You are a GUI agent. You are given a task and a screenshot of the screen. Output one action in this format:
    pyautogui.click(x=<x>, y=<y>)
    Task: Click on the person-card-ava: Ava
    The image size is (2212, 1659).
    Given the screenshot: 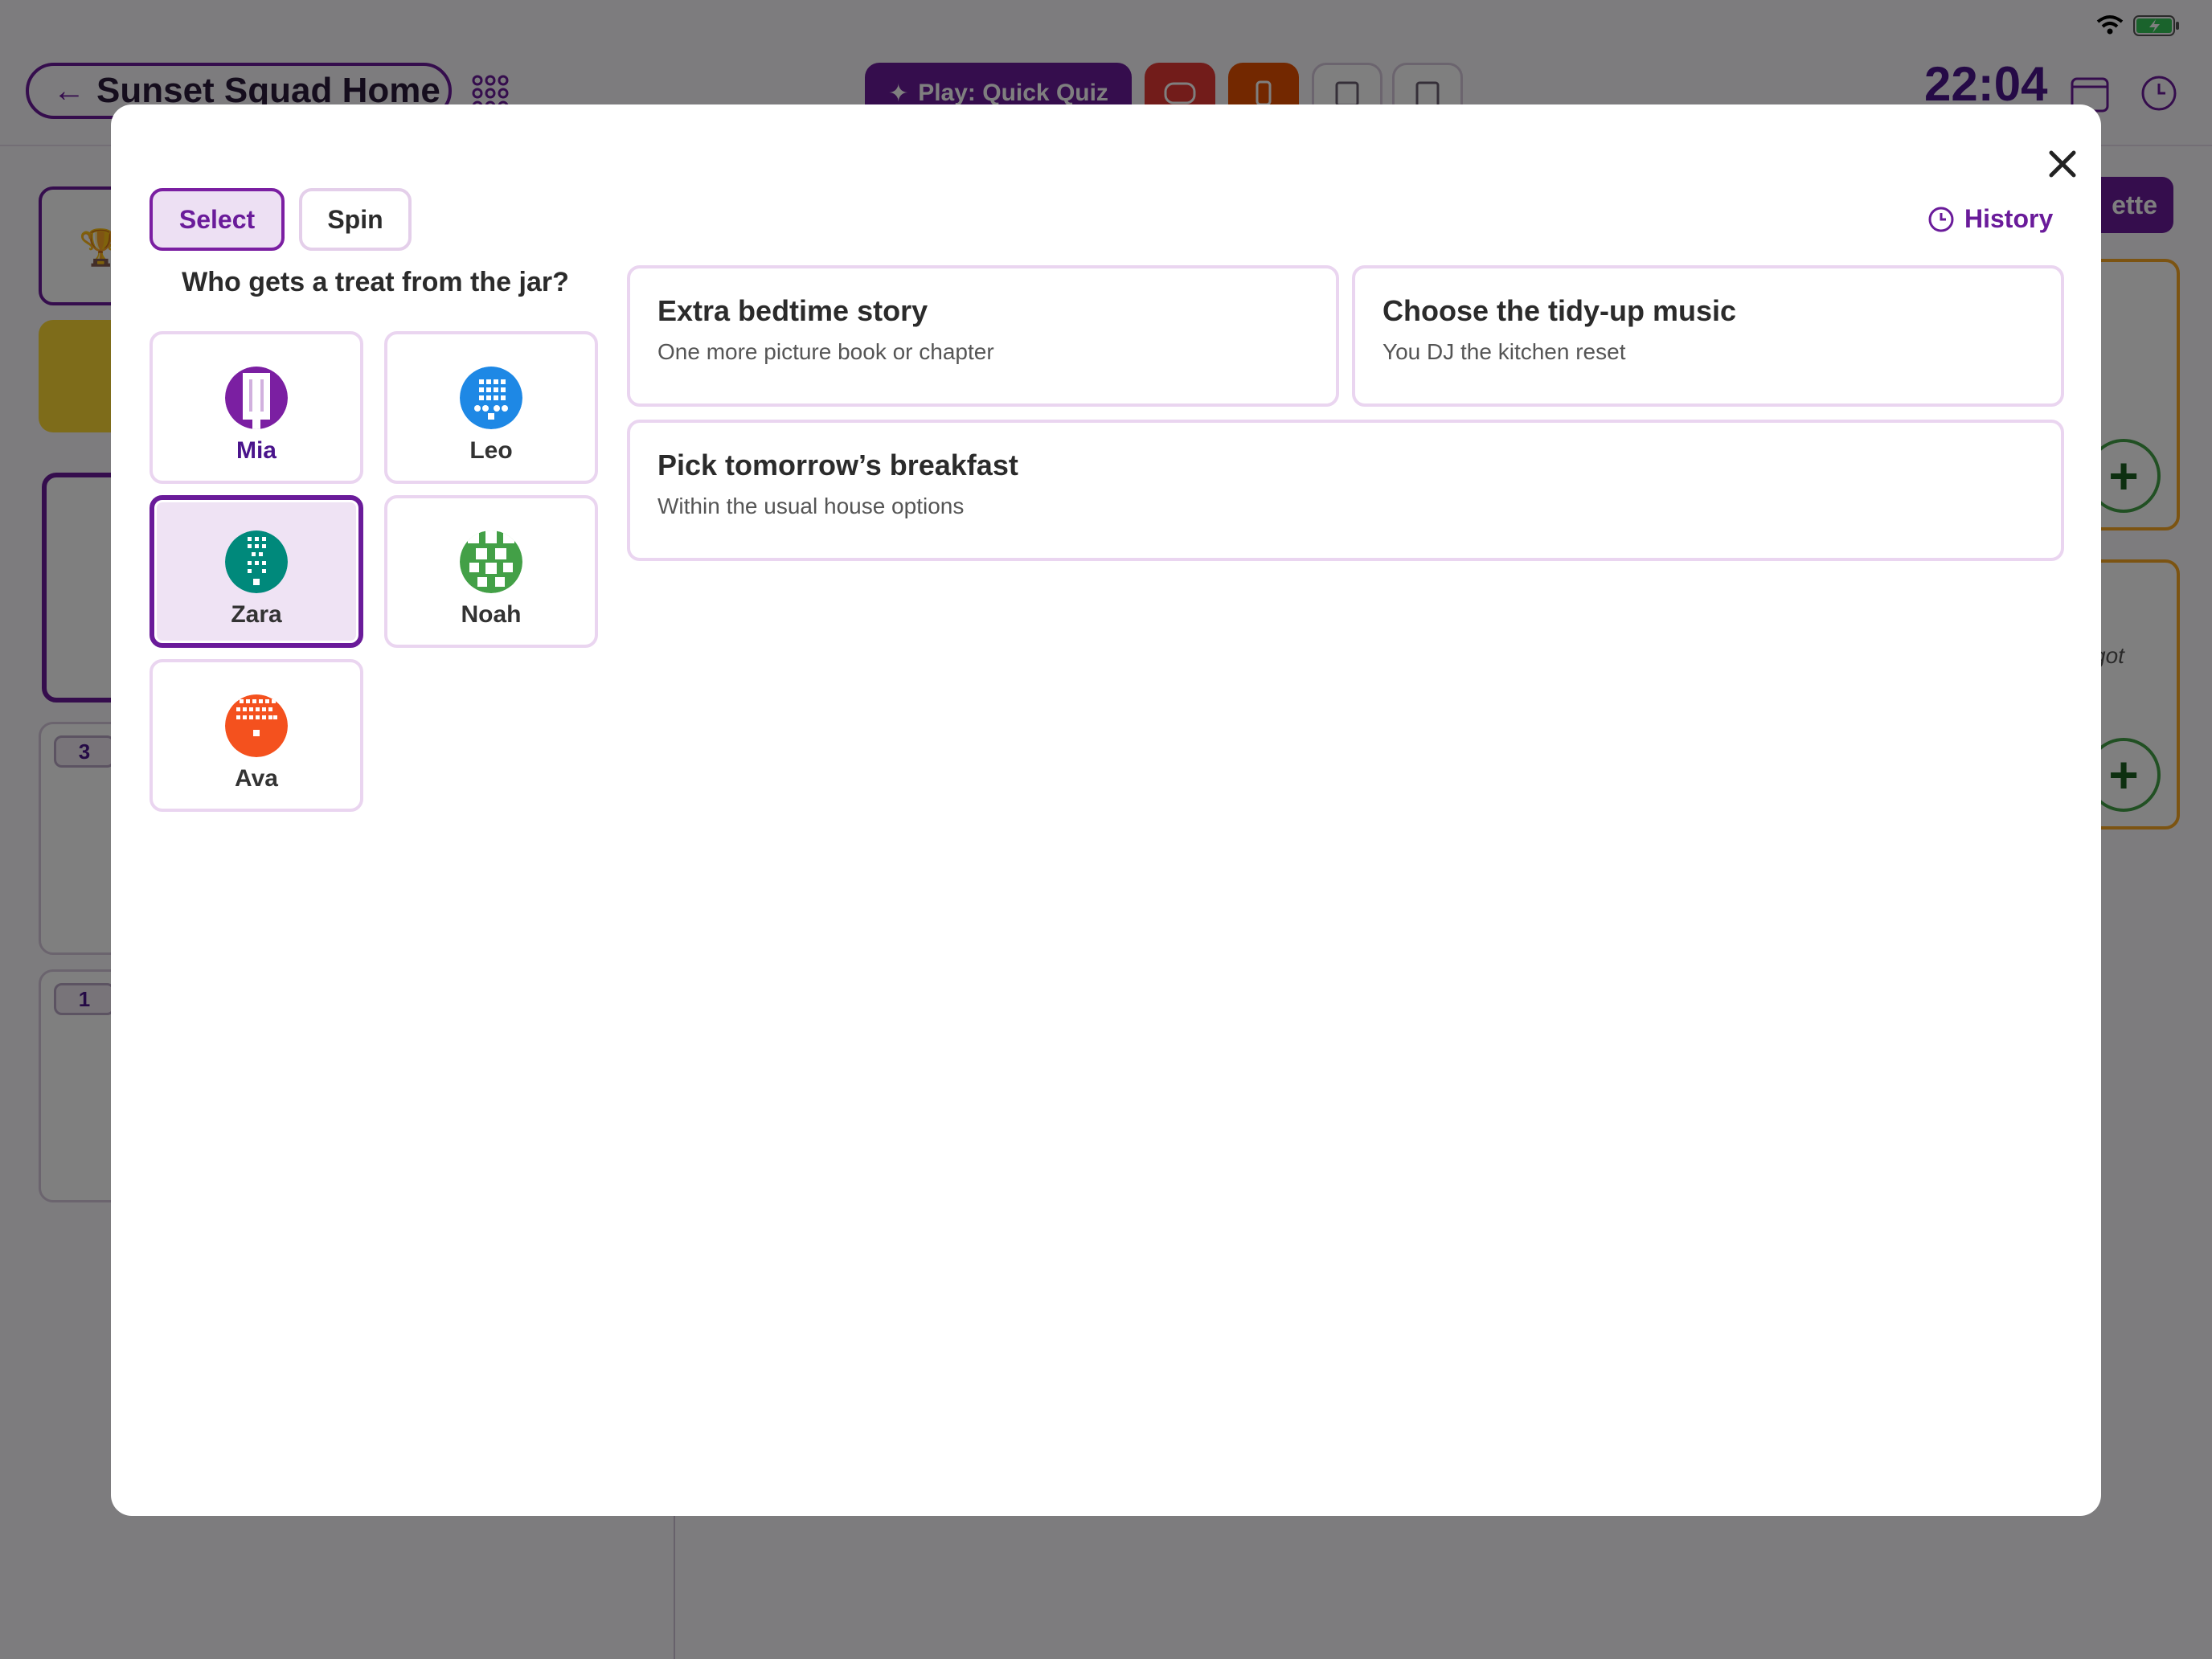 What is the action you would take?
    pyautogui.click(x=256, y=735)
    